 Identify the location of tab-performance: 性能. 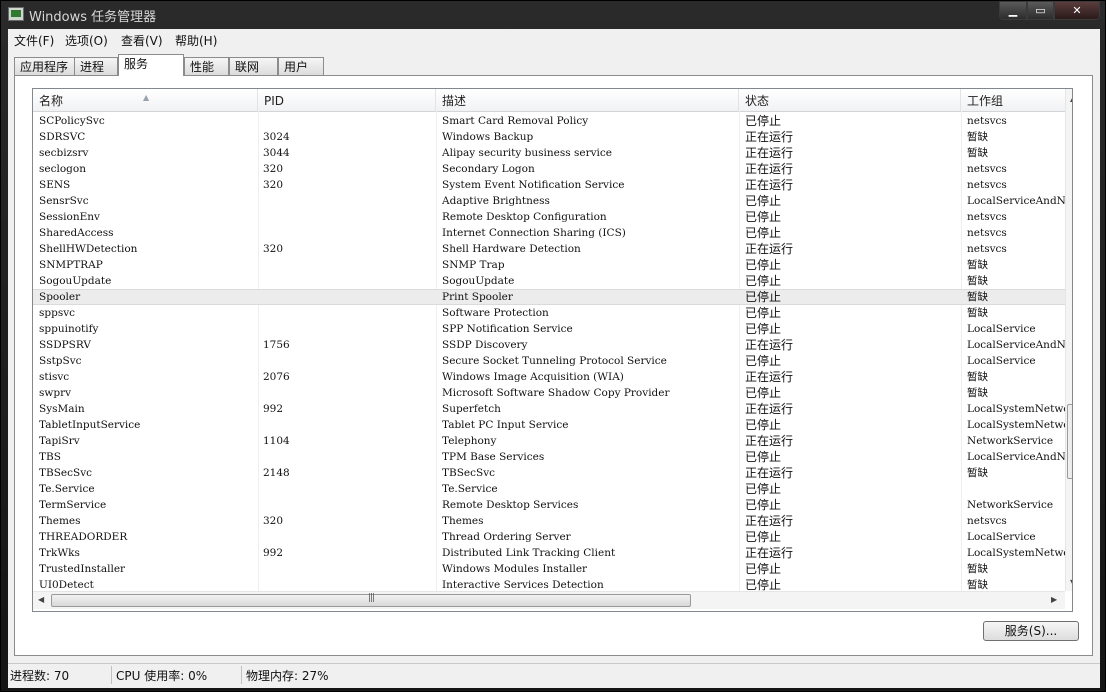
(206, 66).